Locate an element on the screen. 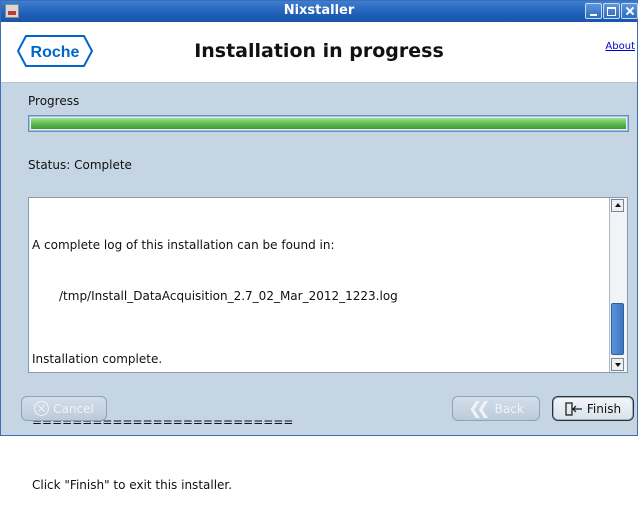 The image size is (638, 528). scroll-up-icon is located at coordinates (617, 205).